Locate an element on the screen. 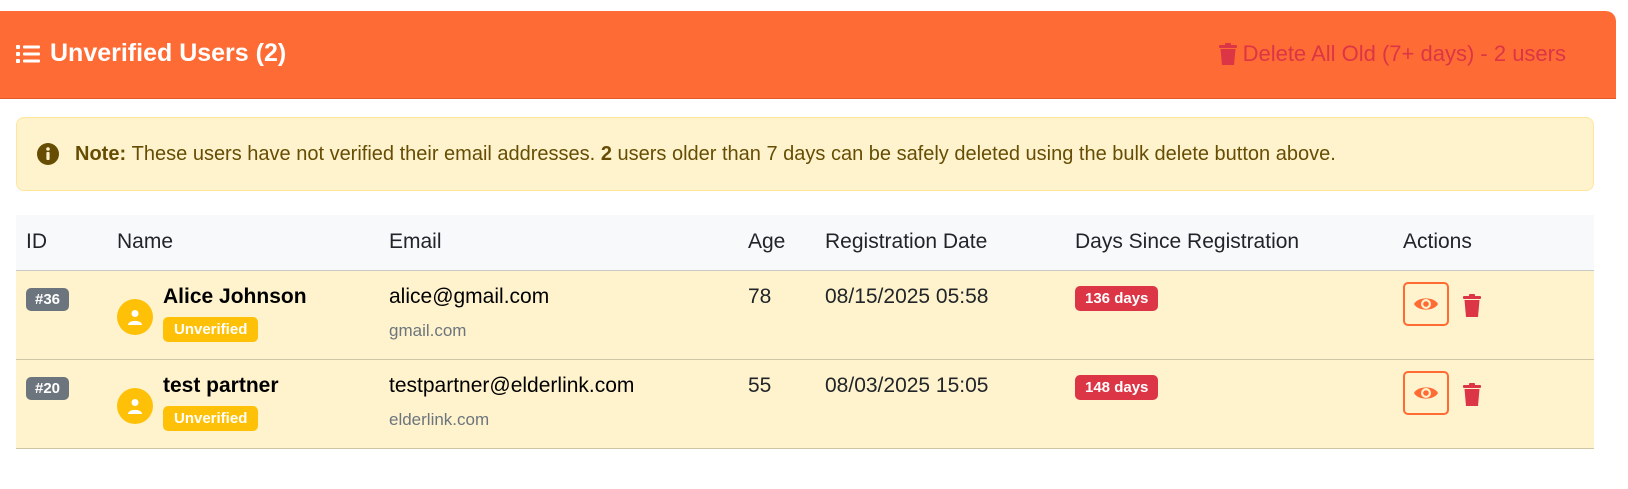 The width and height of the screenshot is (1628, 489). days-badge: 136 days is located at coordinates (1117, 298).